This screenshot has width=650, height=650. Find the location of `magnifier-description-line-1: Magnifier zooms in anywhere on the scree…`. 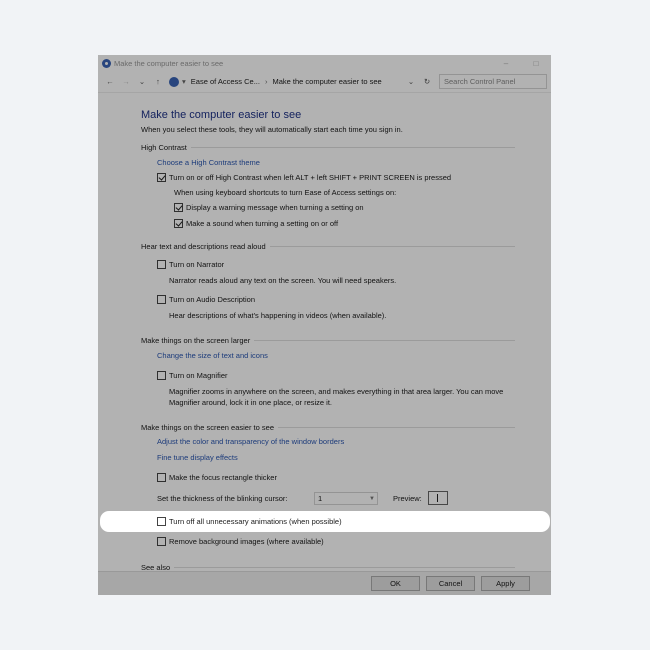

magnifier-description-line-1: Magnifier zooms in anywhere on the scree… is located at coordinates (336, 391).